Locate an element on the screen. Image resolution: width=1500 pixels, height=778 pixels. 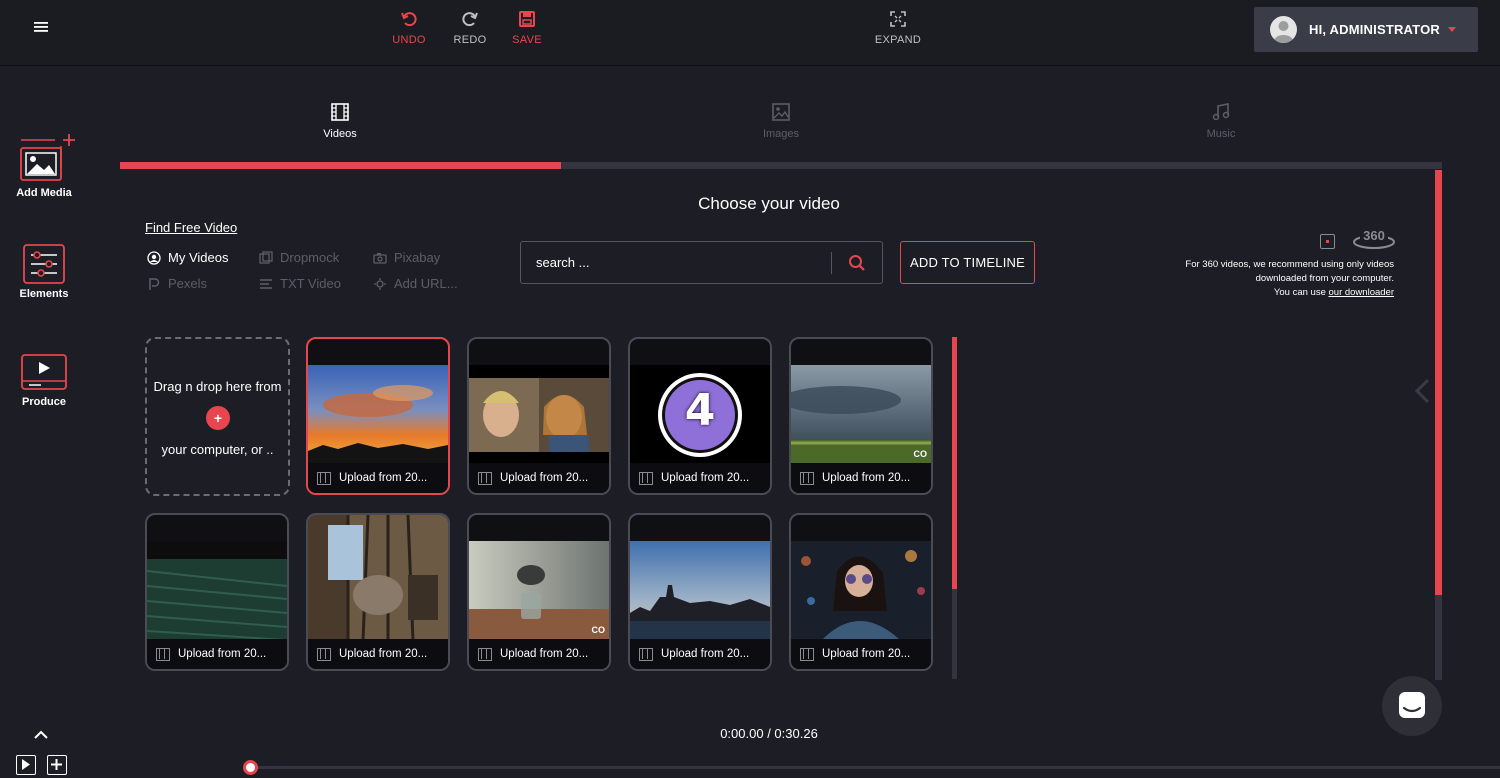
search-input is located at coordinates (676, 262).